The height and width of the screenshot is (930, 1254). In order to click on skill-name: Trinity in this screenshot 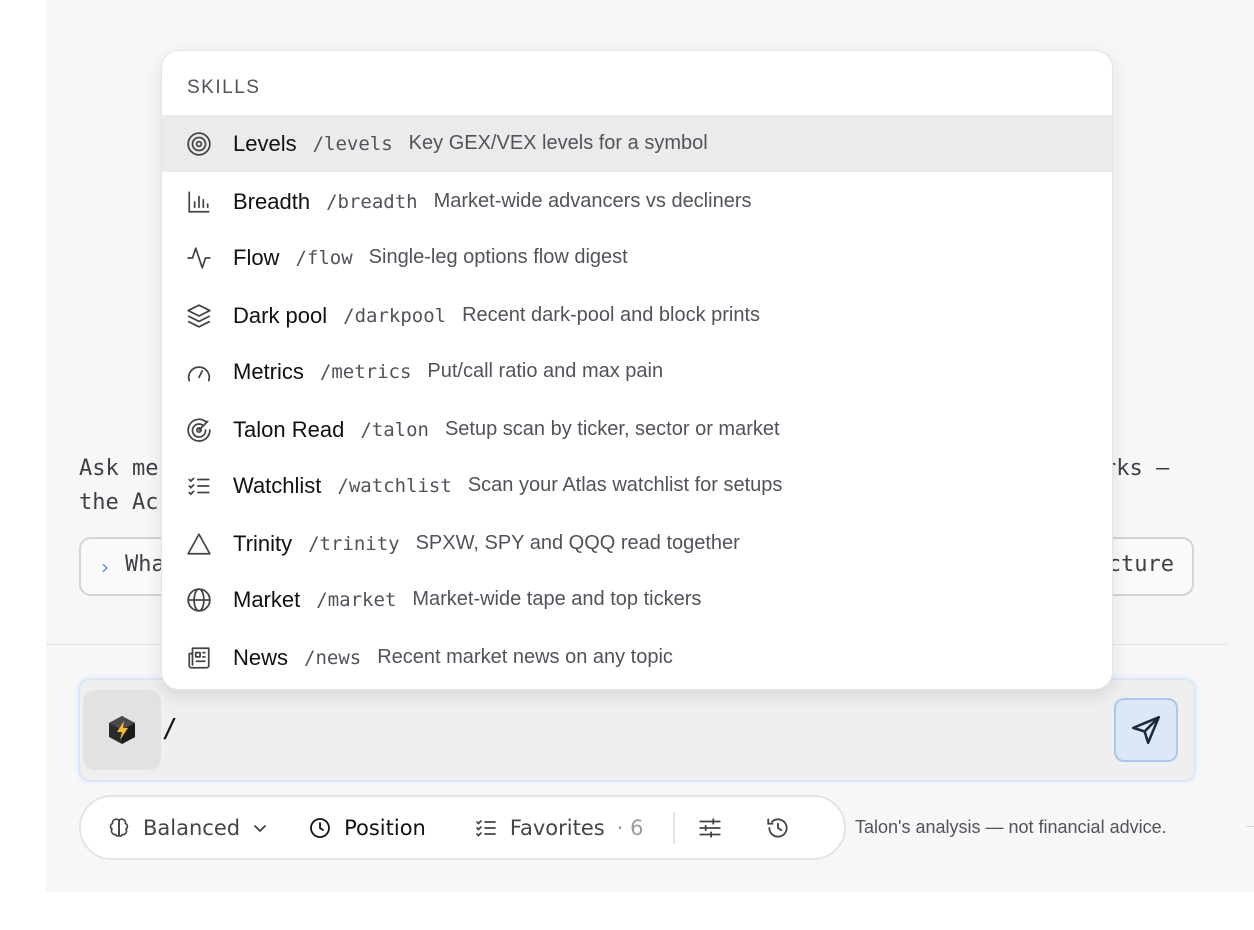, I will do `click(263, 543)`.